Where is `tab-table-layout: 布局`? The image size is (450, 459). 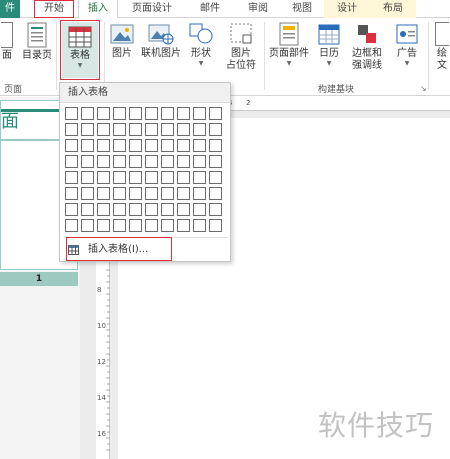 tab-table-layout: 布局 is located at coordinates (393, 9).